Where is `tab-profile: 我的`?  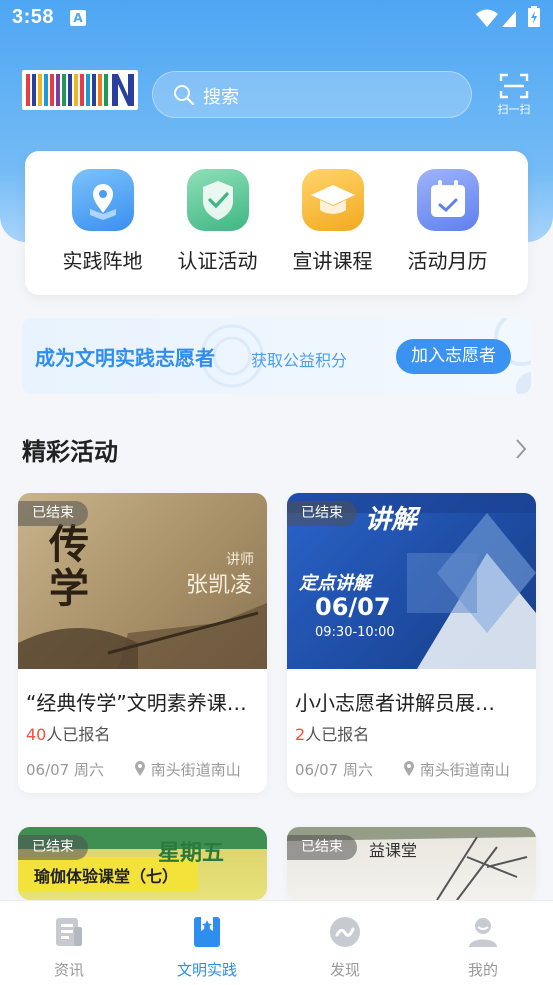 tab-profile: 我的 is located at coordinates (483, 947).